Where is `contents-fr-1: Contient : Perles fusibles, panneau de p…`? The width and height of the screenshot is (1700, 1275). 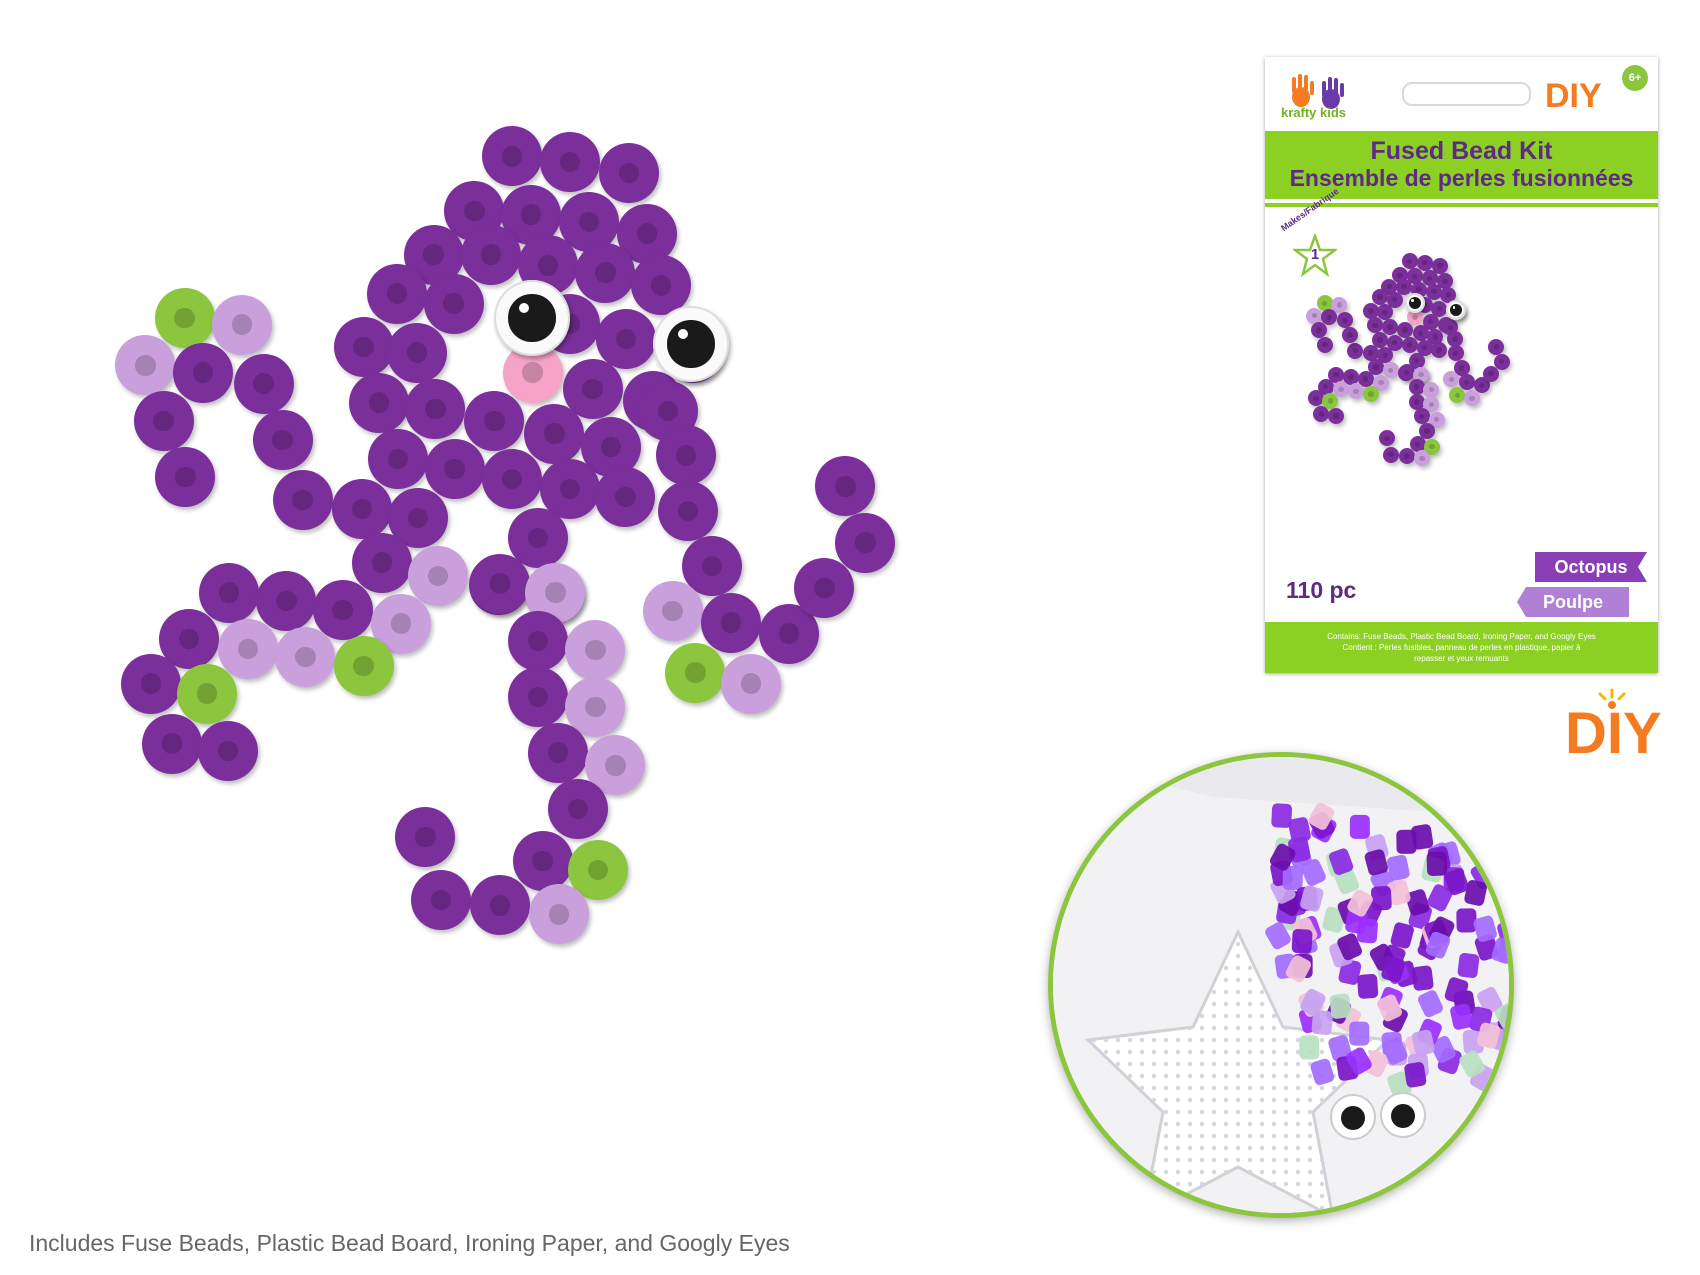 contents-fr-1: Contient : Perles fusibles, panneau de p… is located at coordinates (1461, 647).